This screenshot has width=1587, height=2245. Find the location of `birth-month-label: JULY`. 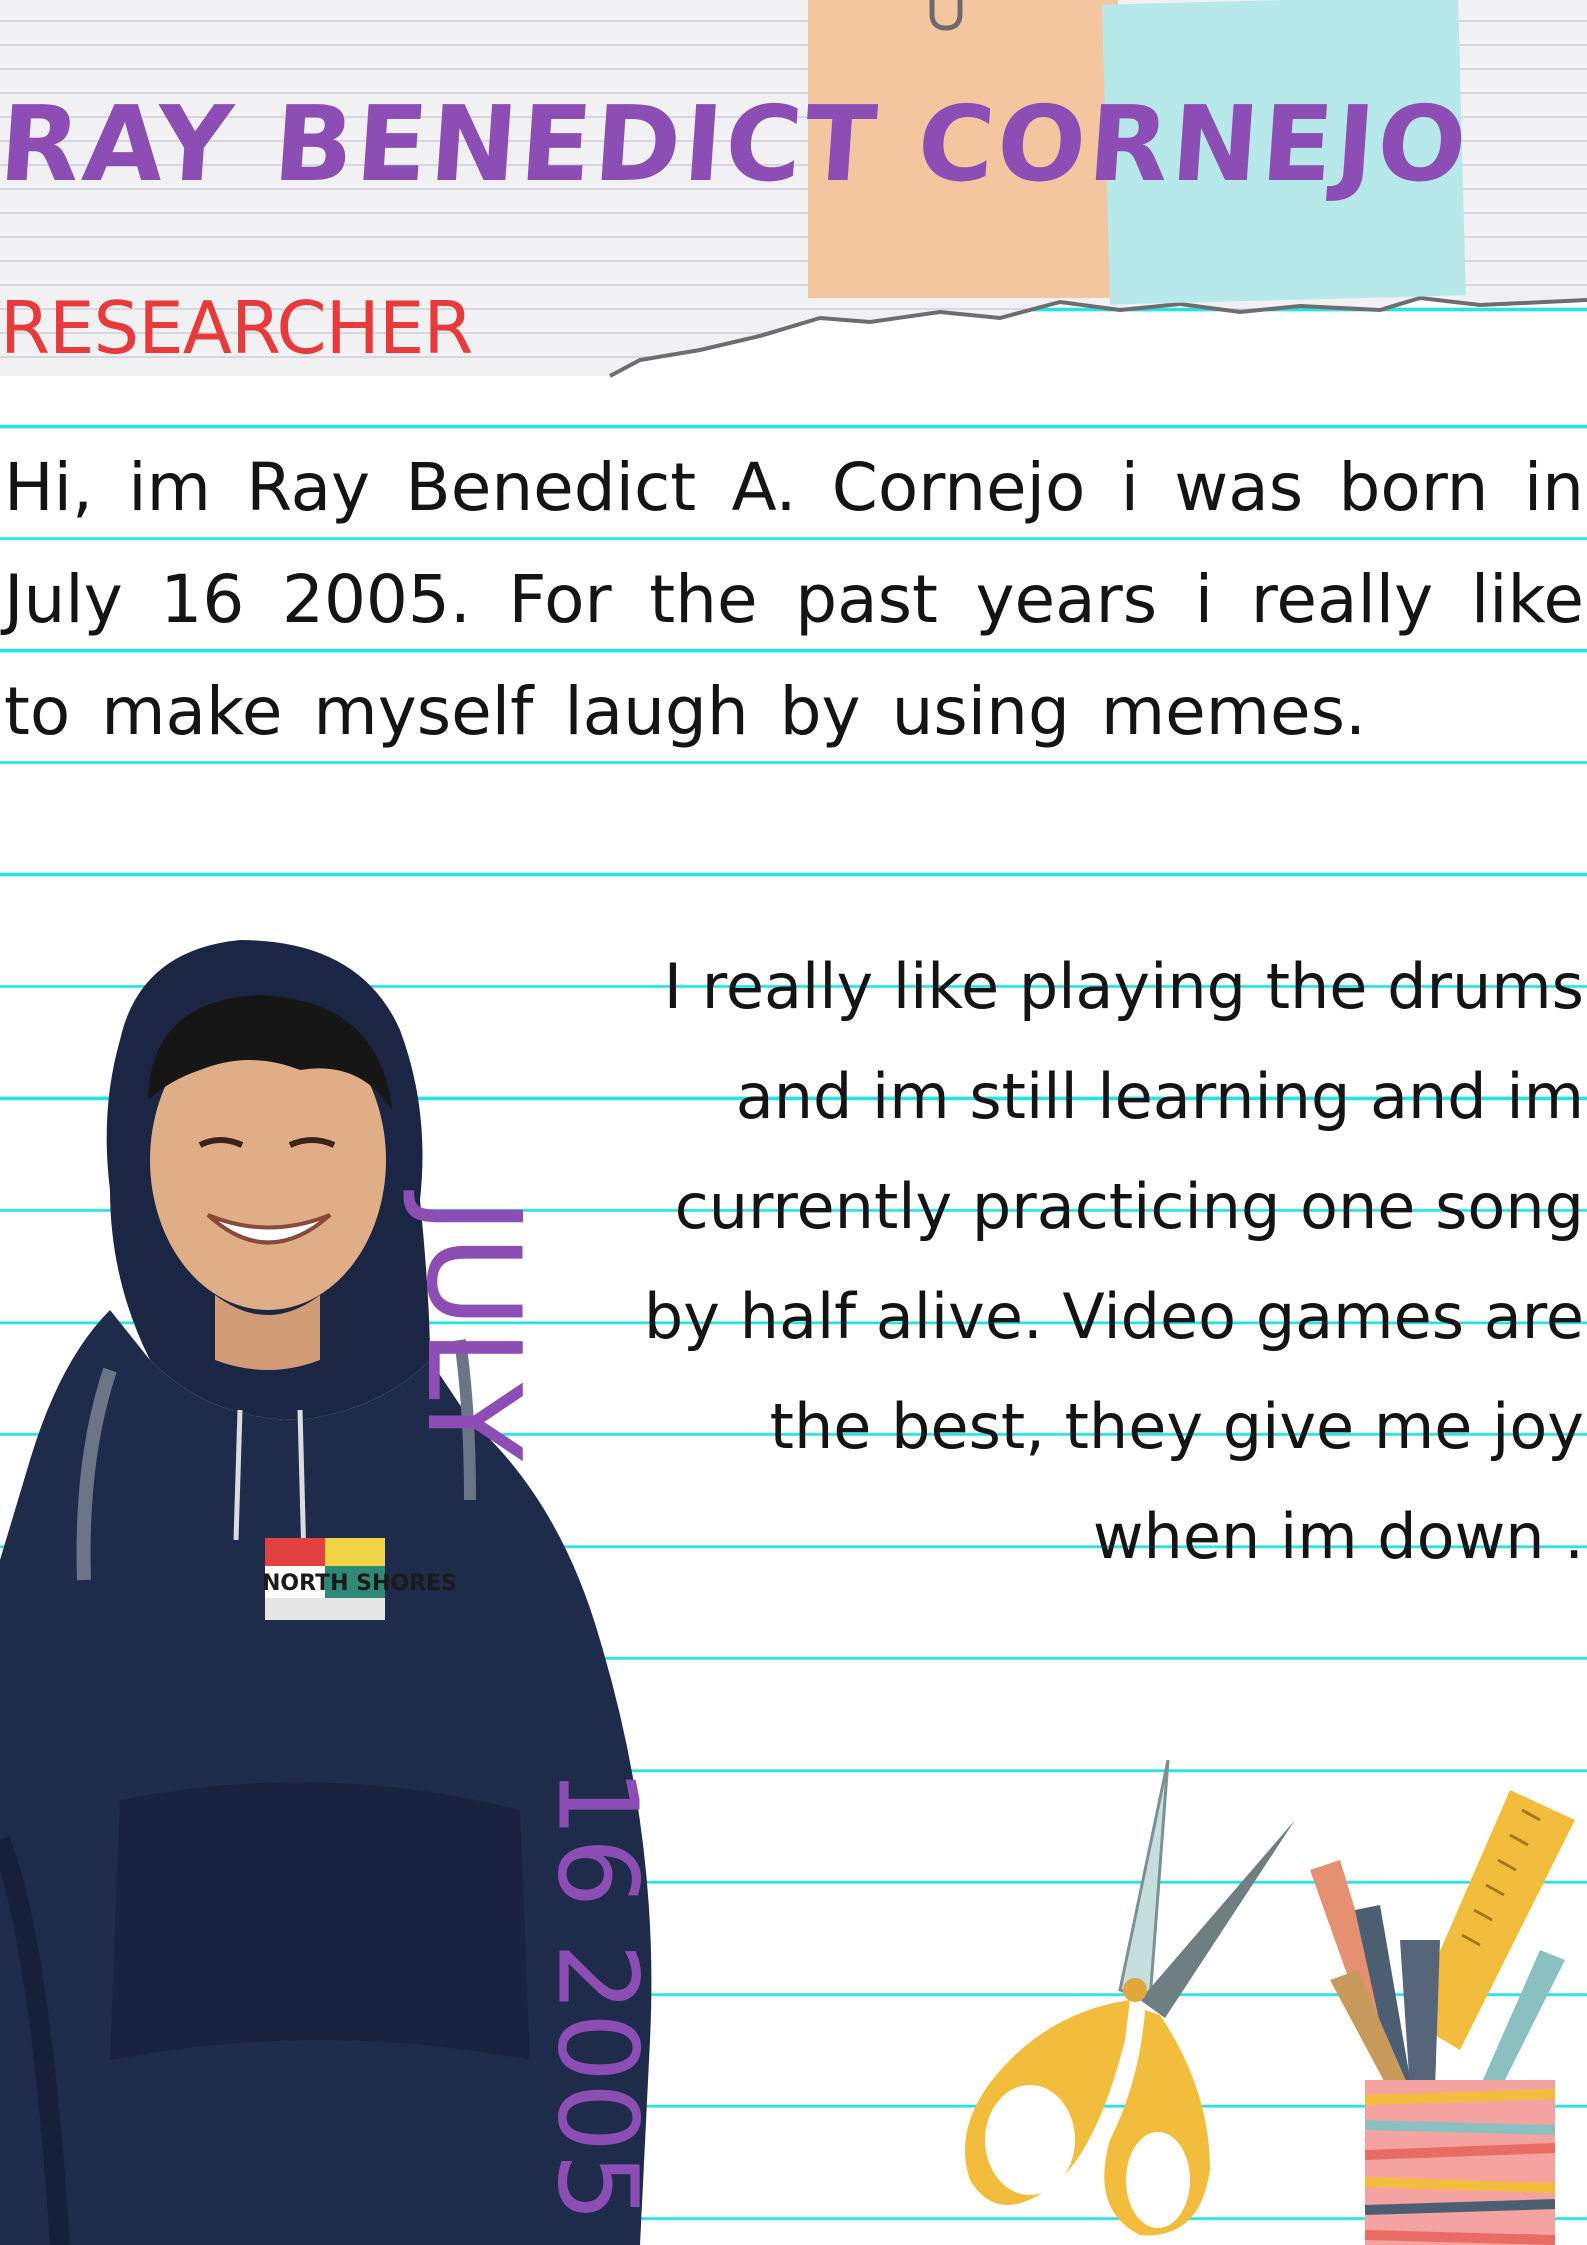

birth-month-label: JULY is located at coordinates (472, 1329).